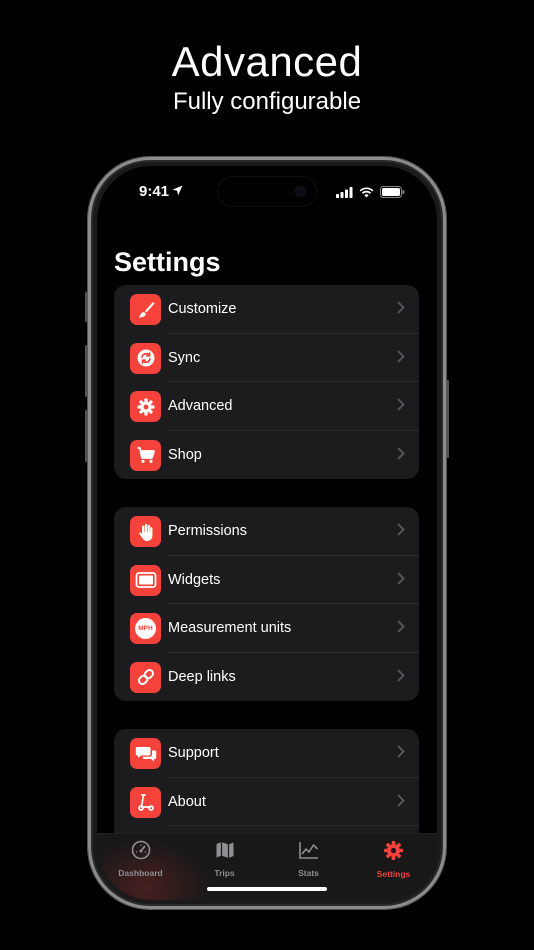 This screenshot has width=534, height=950. What do you see at coordinates (266, 677) in the screenshot?
I see `settings-row-deep-links: Deep links` at bounding box center [266, 677].